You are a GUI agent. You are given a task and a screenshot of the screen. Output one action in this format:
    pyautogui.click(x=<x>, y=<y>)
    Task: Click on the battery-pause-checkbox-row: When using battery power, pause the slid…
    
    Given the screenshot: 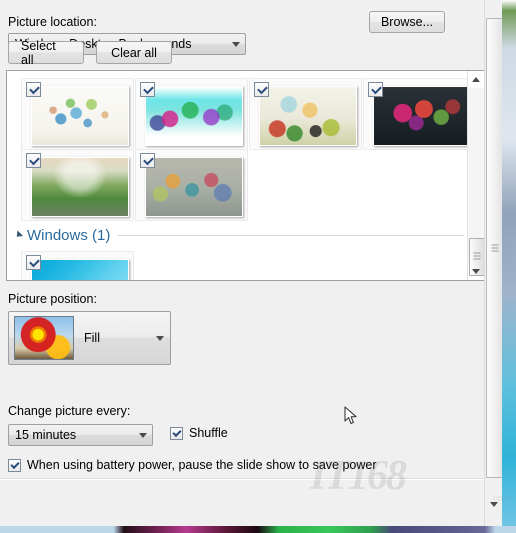 What is the action you would take?
    pyautogui.click(x=192, y=465)
    